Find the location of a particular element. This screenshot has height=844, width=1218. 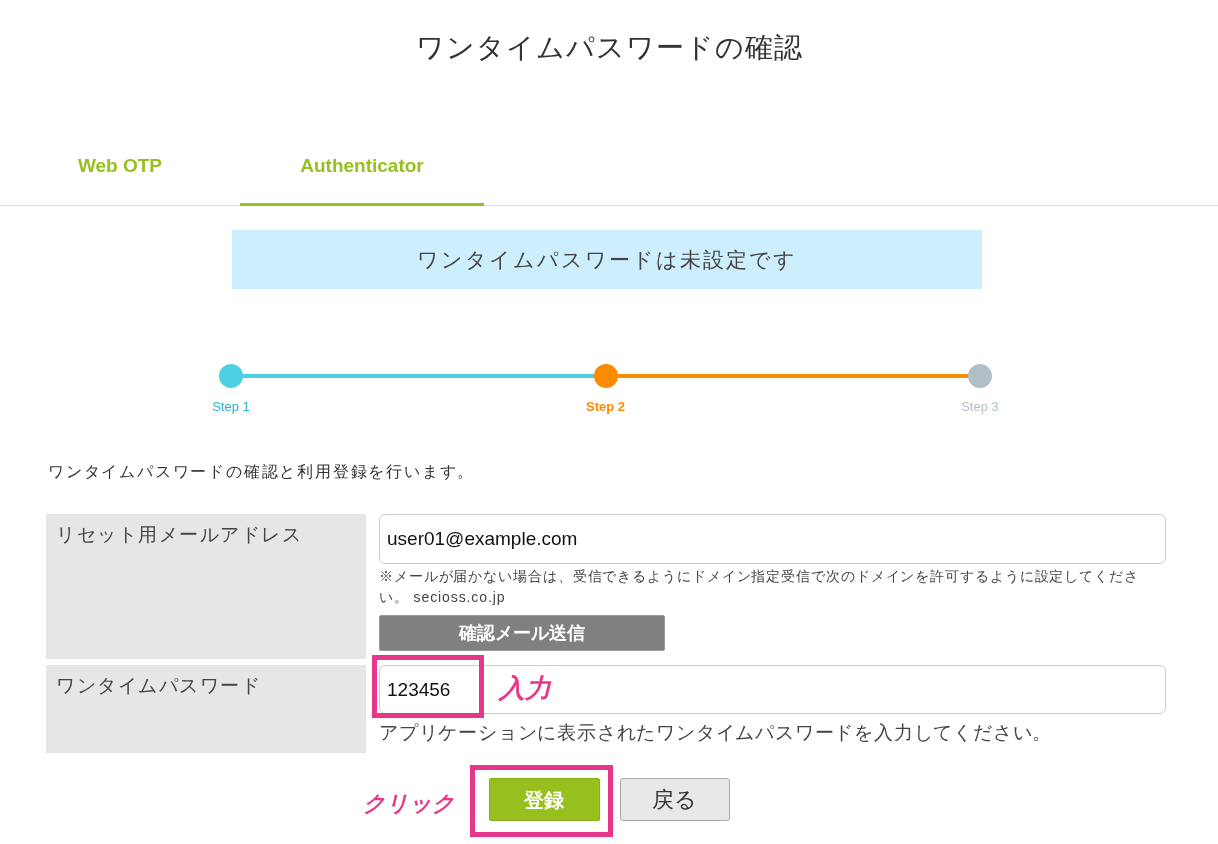

back-button: 戻る is located at coordinates (674, 799).